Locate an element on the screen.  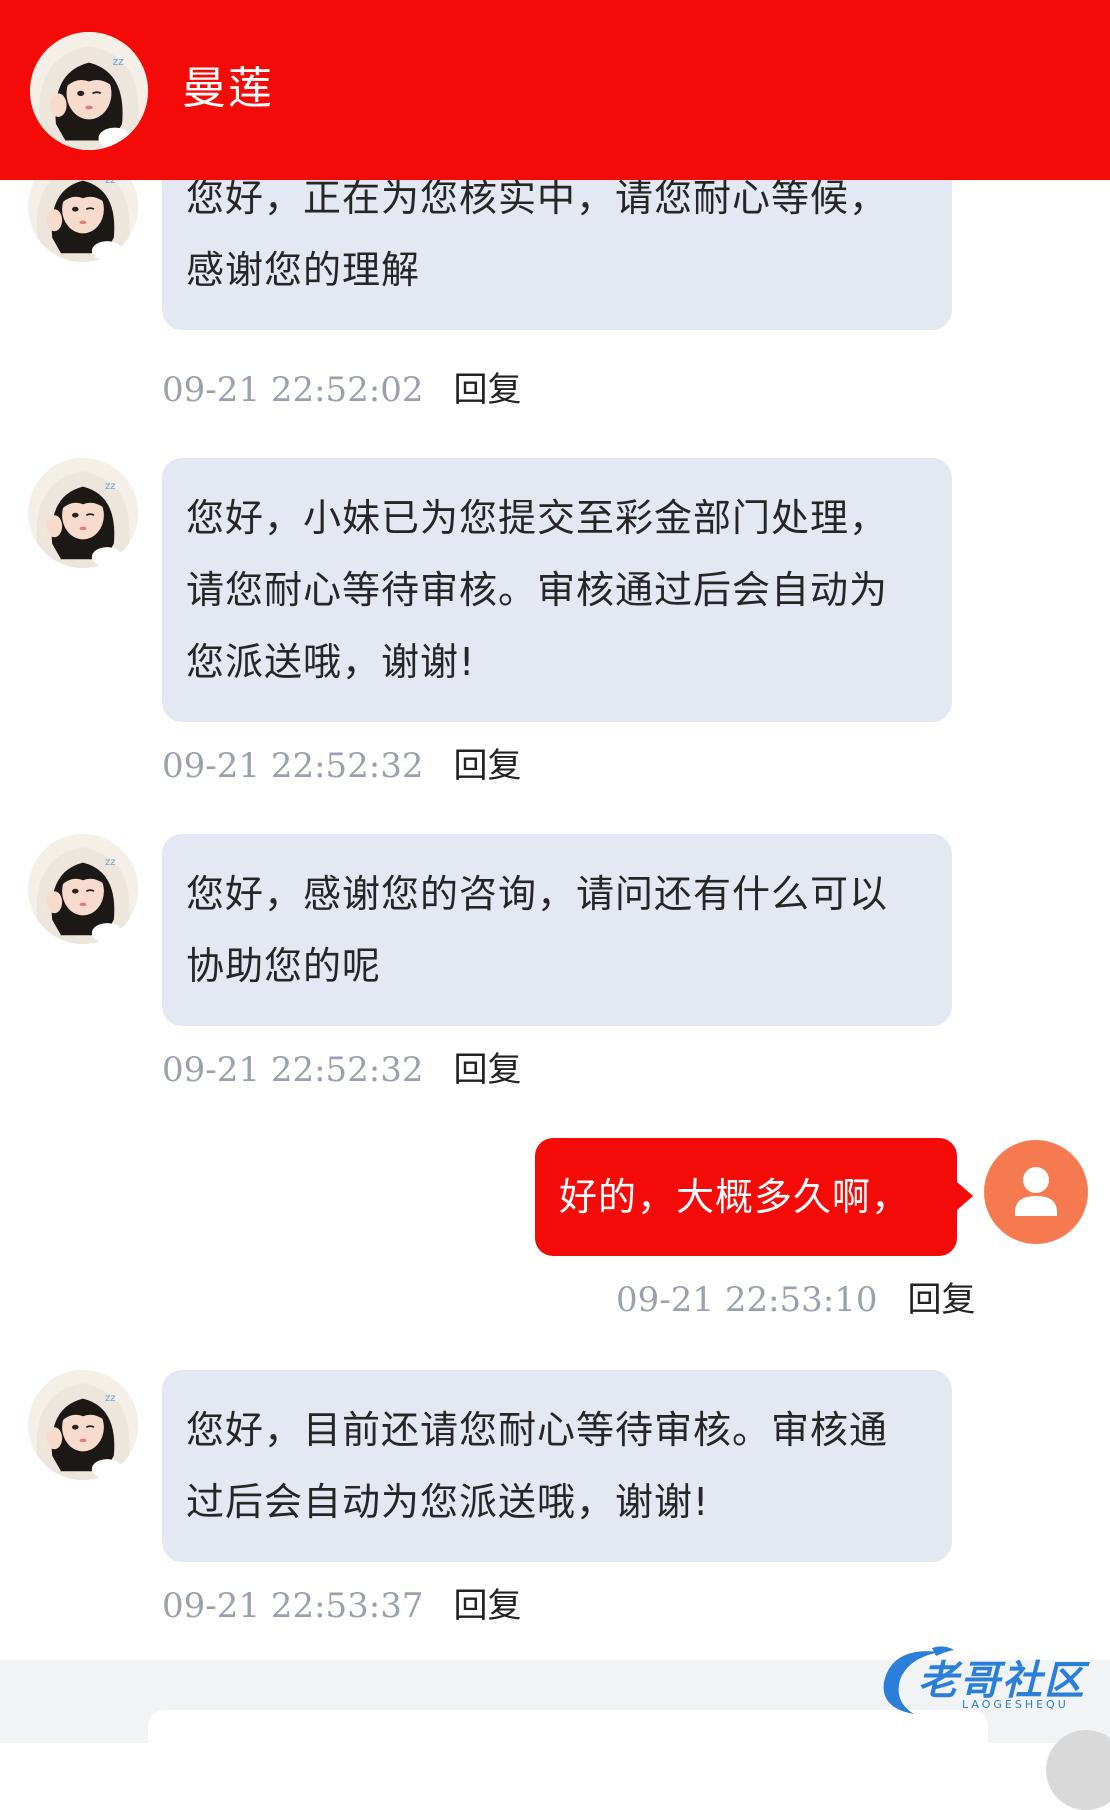
user-person-icon is located at coordinates (1036, 1191).